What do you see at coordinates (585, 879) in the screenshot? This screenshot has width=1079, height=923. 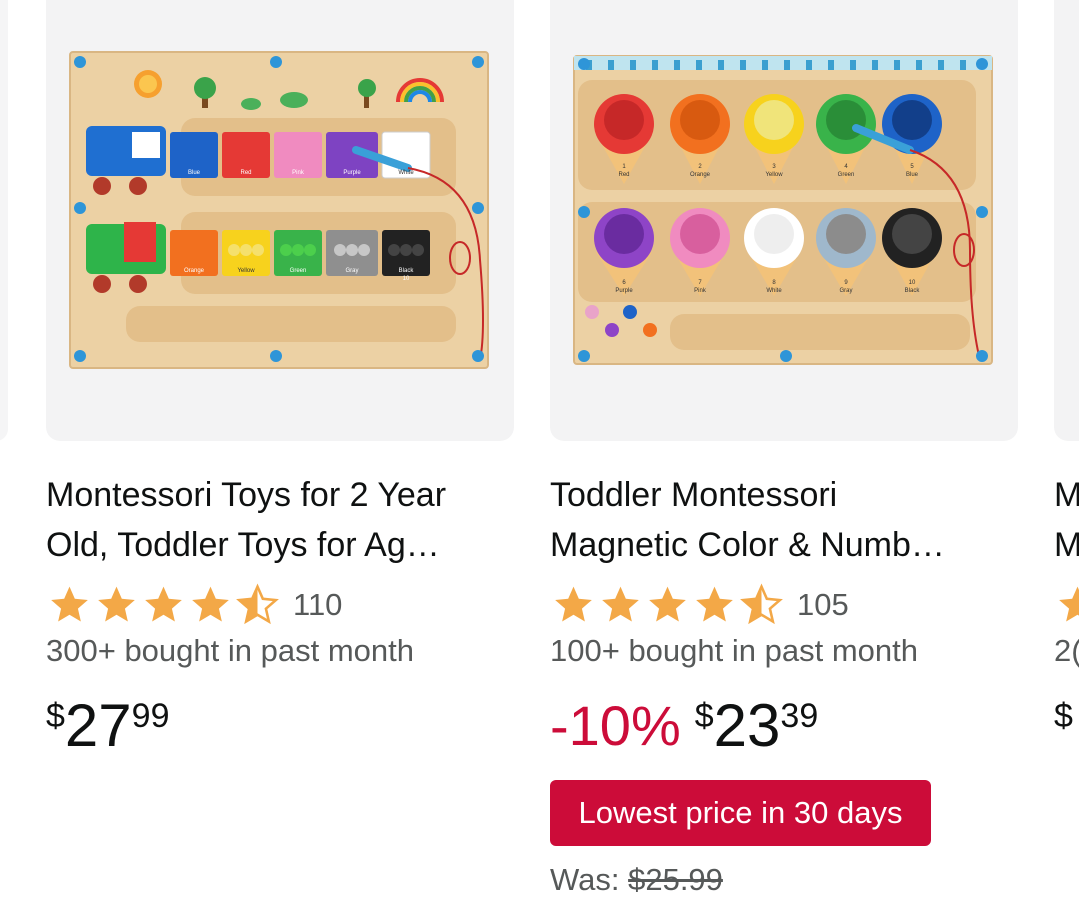 I see `was-label: Was:` at bounding box center [585, 879].